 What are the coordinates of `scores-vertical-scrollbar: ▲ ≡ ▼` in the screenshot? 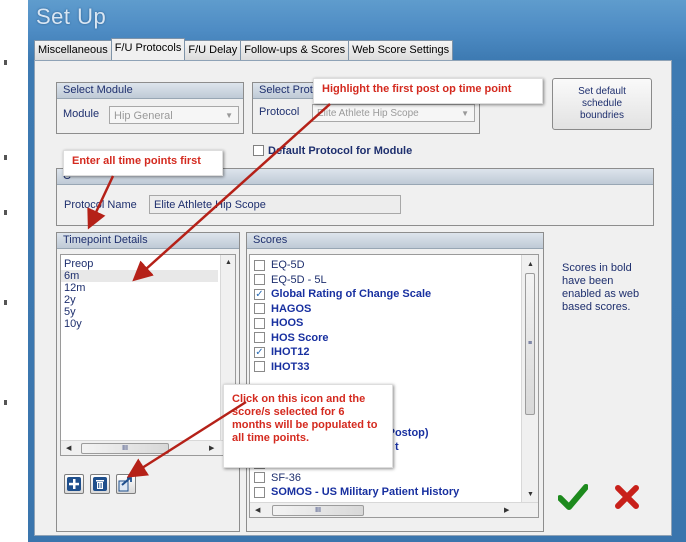 It's located at (529, 379).